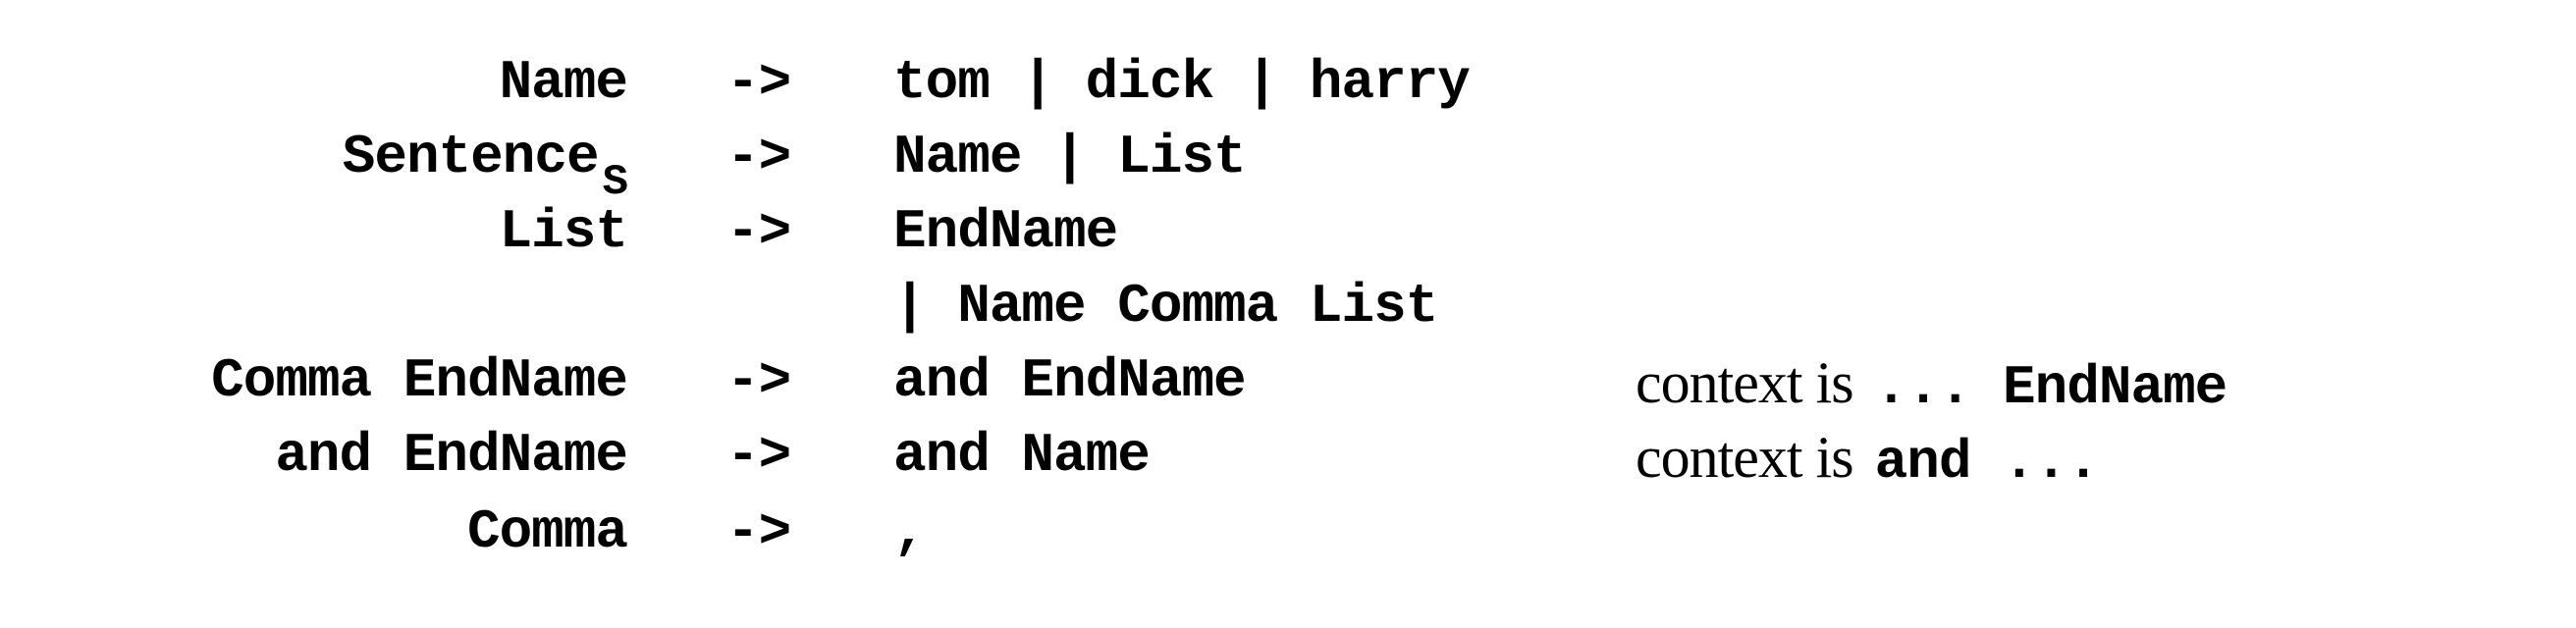 Image resolution: width=2576 pixels, height=628 pixels. What do you see at coordinates (451, 455) in the screenshot?
I see `rule-lhs: and EndName` at bounding box center [451, 455].